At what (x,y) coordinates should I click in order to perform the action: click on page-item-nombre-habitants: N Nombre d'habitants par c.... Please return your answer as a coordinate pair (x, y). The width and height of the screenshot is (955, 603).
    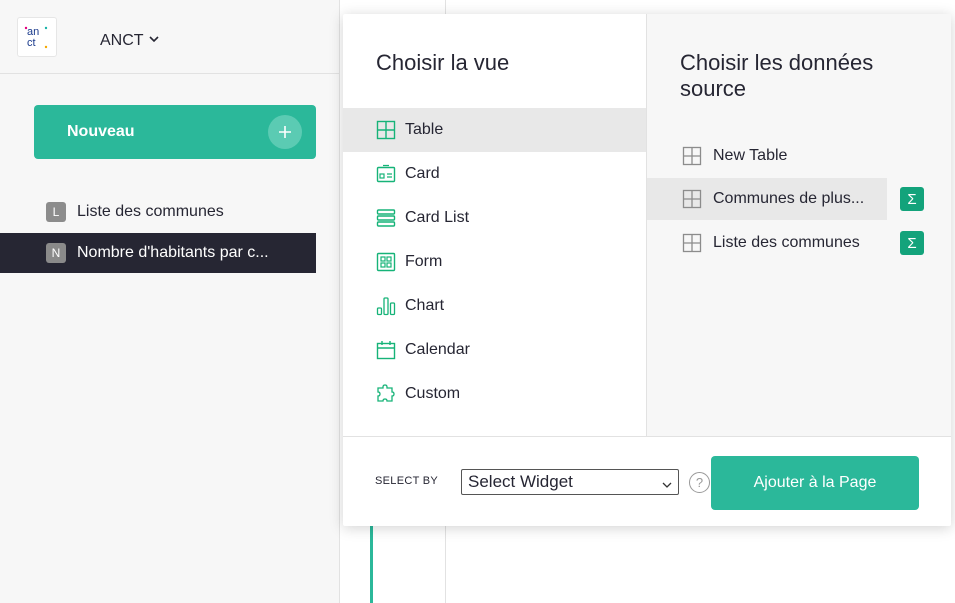
    Looking at the image, I should click on (158, 253).